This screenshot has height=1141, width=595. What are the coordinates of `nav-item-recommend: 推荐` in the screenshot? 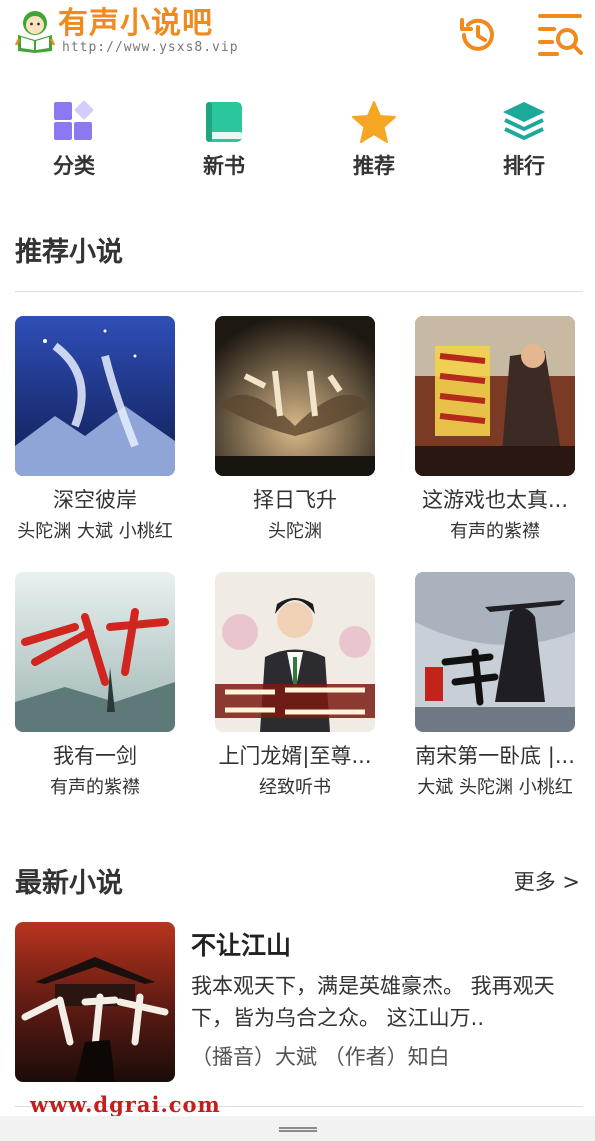 It's located at (374, 142).